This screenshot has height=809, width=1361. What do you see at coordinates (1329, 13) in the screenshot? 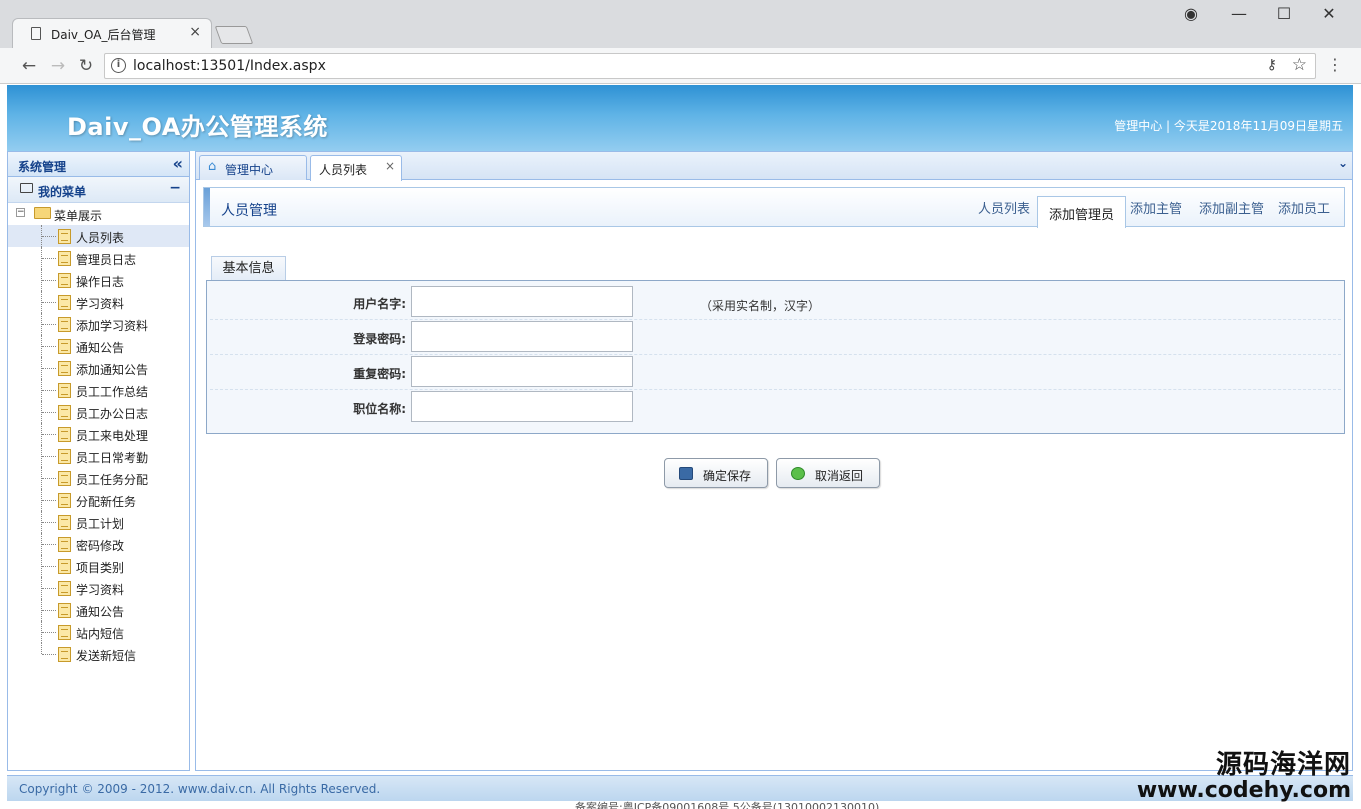
I see `close-window-button: ✕` at bounding box center [1329, 13].